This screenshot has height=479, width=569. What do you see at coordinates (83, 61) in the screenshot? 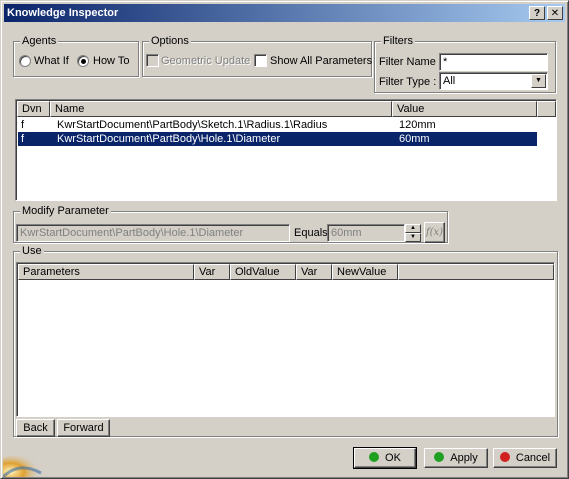
I see `how-to-radio` at bounding box center [83, 61].